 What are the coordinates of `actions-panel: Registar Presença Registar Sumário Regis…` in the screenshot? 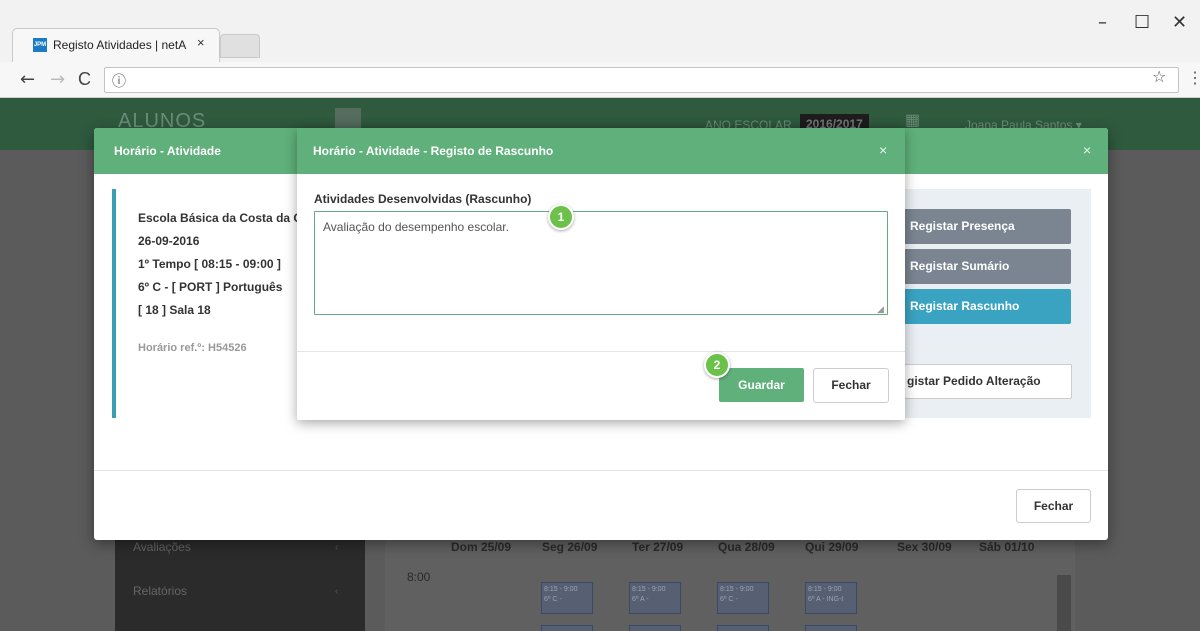 It's located at (992, 303).